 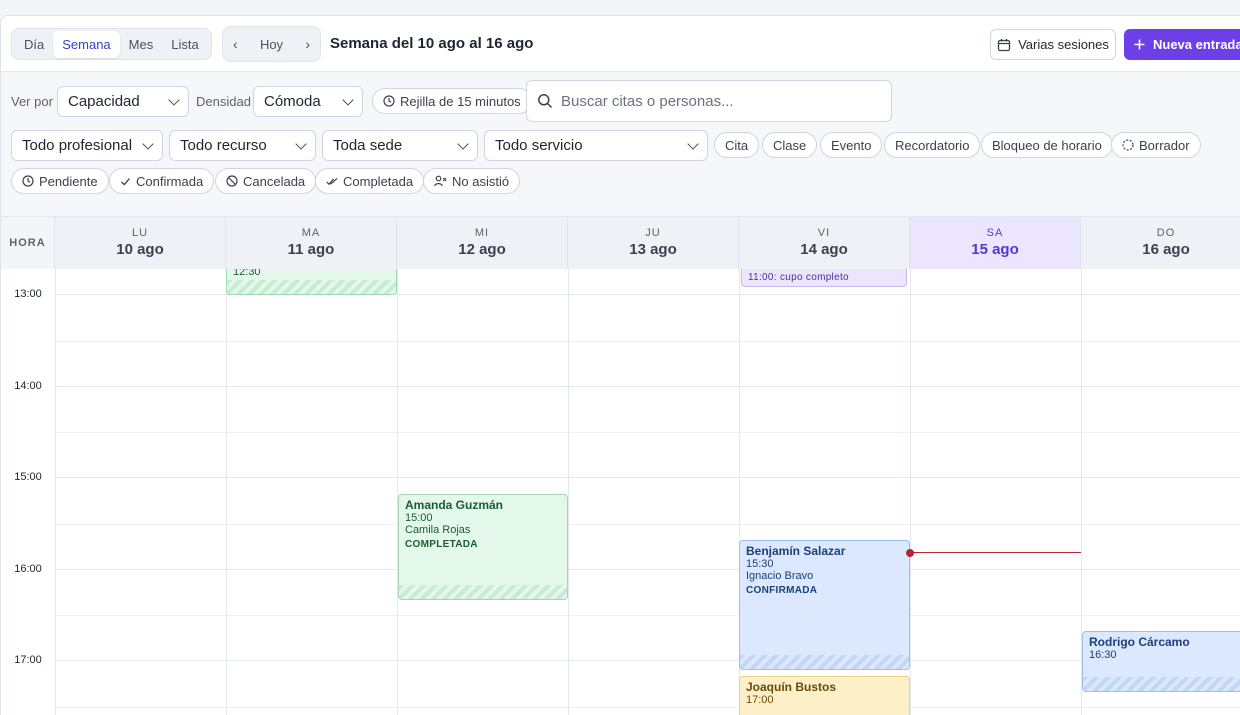 I want to click on type-appointment-label: Cita, so click(x=737, y=145).